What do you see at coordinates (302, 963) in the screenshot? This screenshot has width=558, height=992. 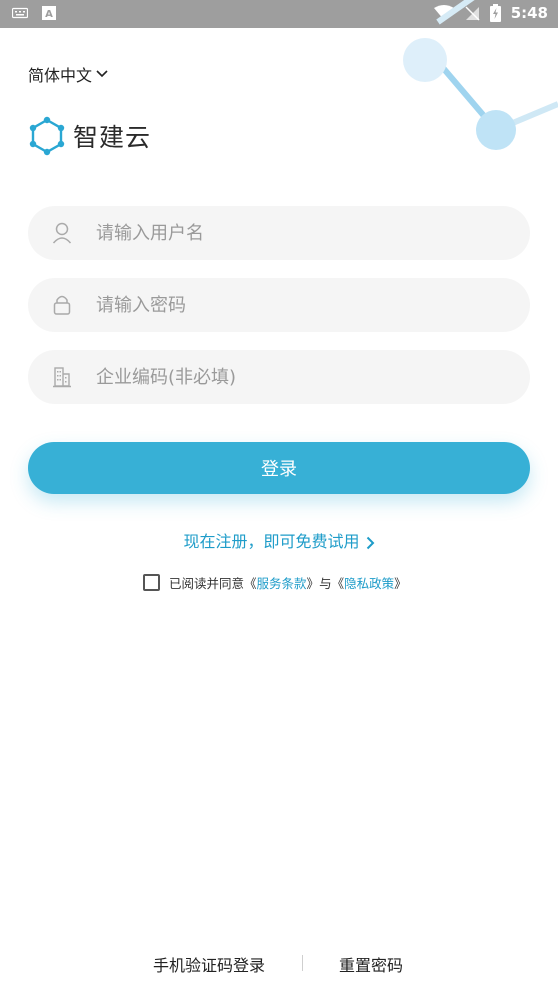 I see `footer-divider` at bounding box center [302, 963].